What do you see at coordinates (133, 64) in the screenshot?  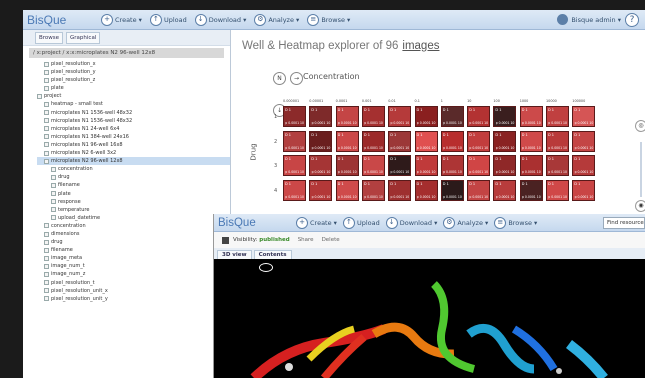 I see `tree-node: pixel_resolution_x` at bounding box center [133, 64].